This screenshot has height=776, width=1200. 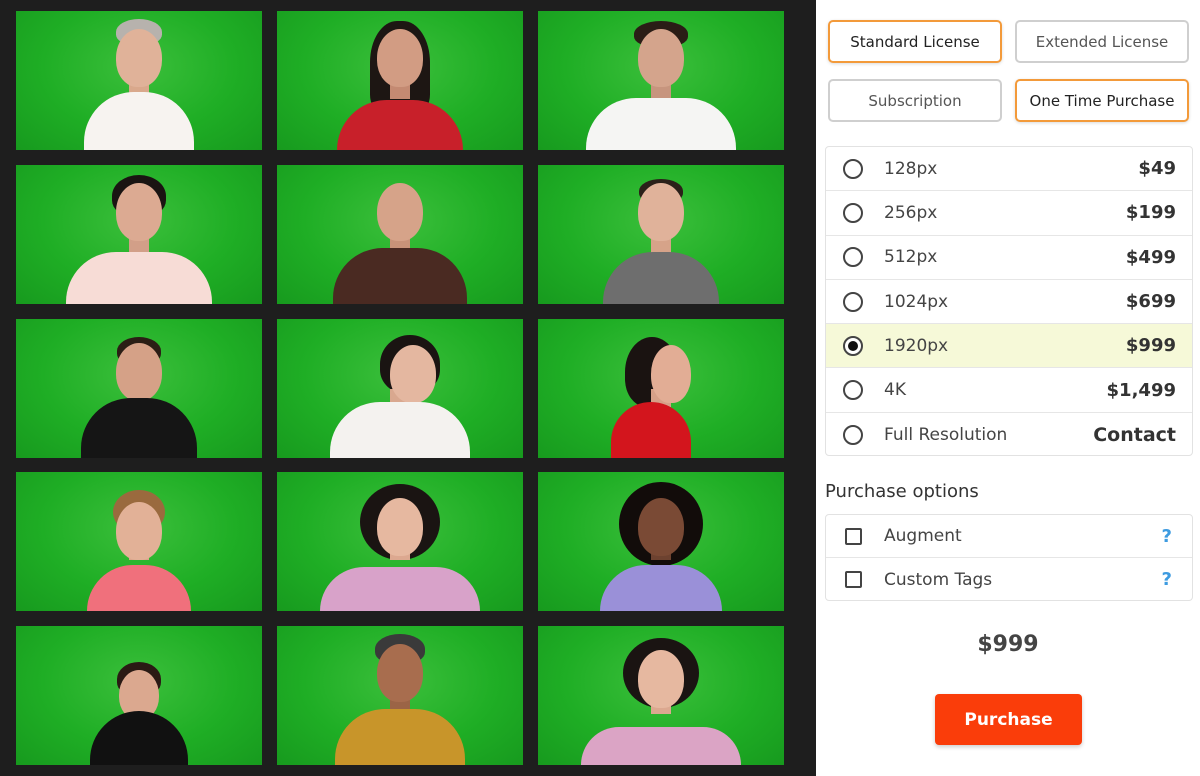 I want to click on size-price: $49, so click(x=1157, y=169).